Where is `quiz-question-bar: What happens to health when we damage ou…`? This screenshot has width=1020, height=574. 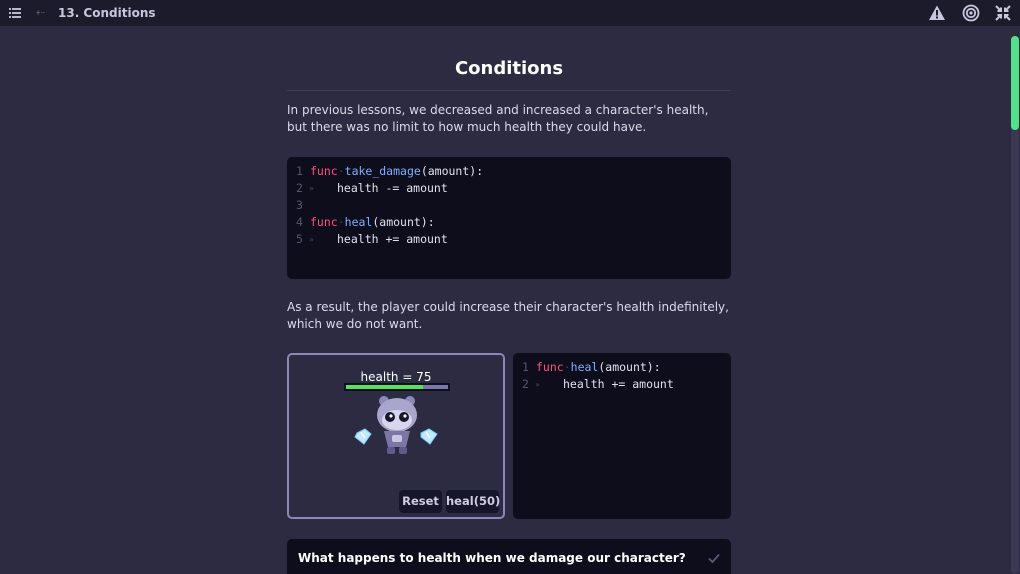
quiz-question-bar: What happens to health when we damage ou… is located at coordinates (509, 556).